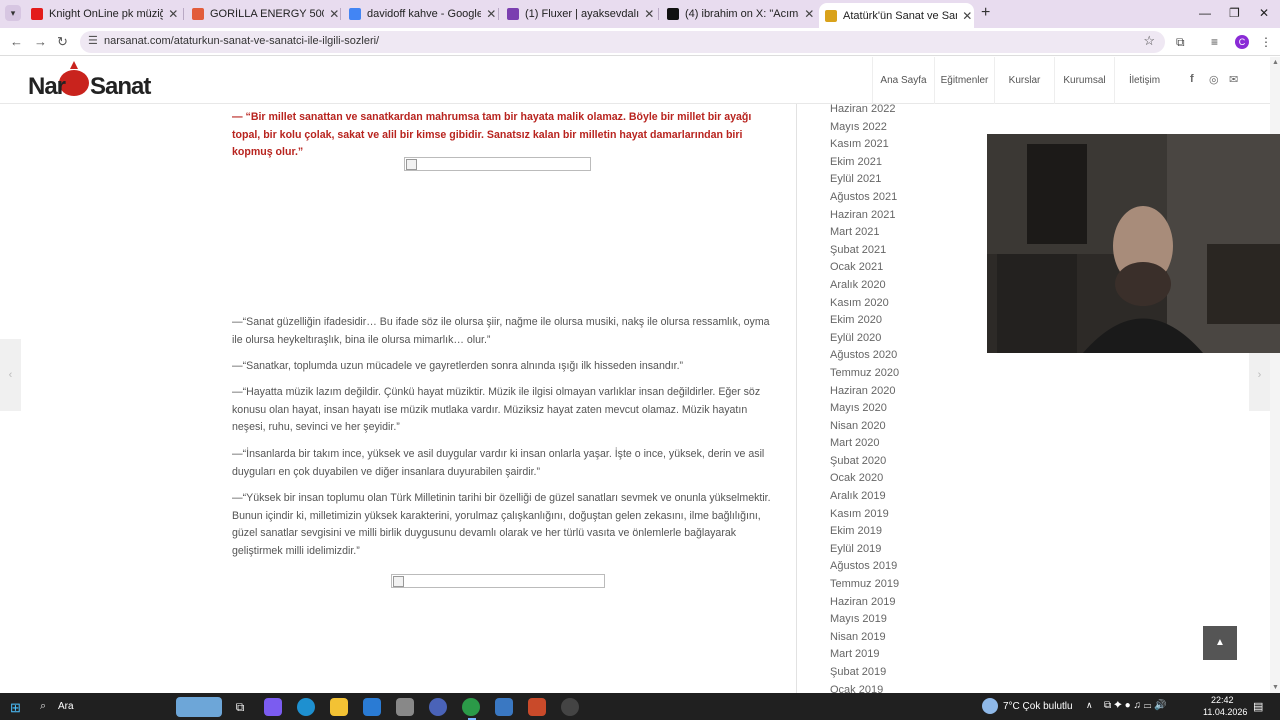  What do you see at coordinates (1084, 80) in the screenshot?
I see `menu-kurumsal: Kurumsal` at bounding box center [1084, 80].